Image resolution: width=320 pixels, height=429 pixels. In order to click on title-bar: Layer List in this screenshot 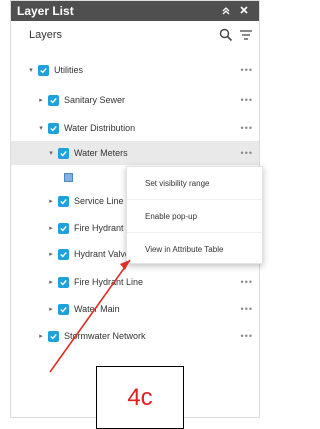, I will do `click(135, 11)`.